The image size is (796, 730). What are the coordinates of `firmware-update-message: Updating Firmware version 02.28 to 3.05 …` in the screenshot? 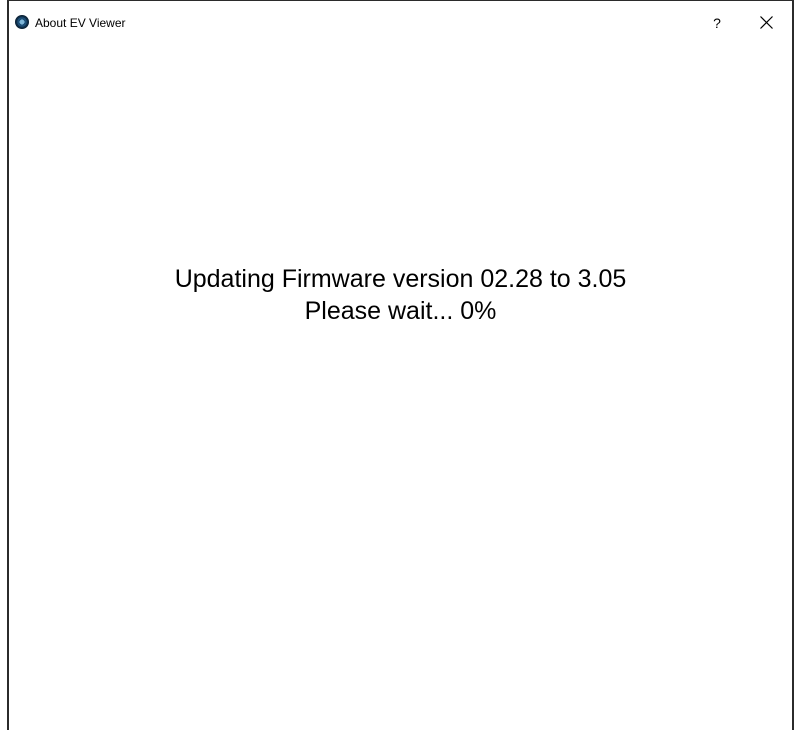 It's located at (400, 295).